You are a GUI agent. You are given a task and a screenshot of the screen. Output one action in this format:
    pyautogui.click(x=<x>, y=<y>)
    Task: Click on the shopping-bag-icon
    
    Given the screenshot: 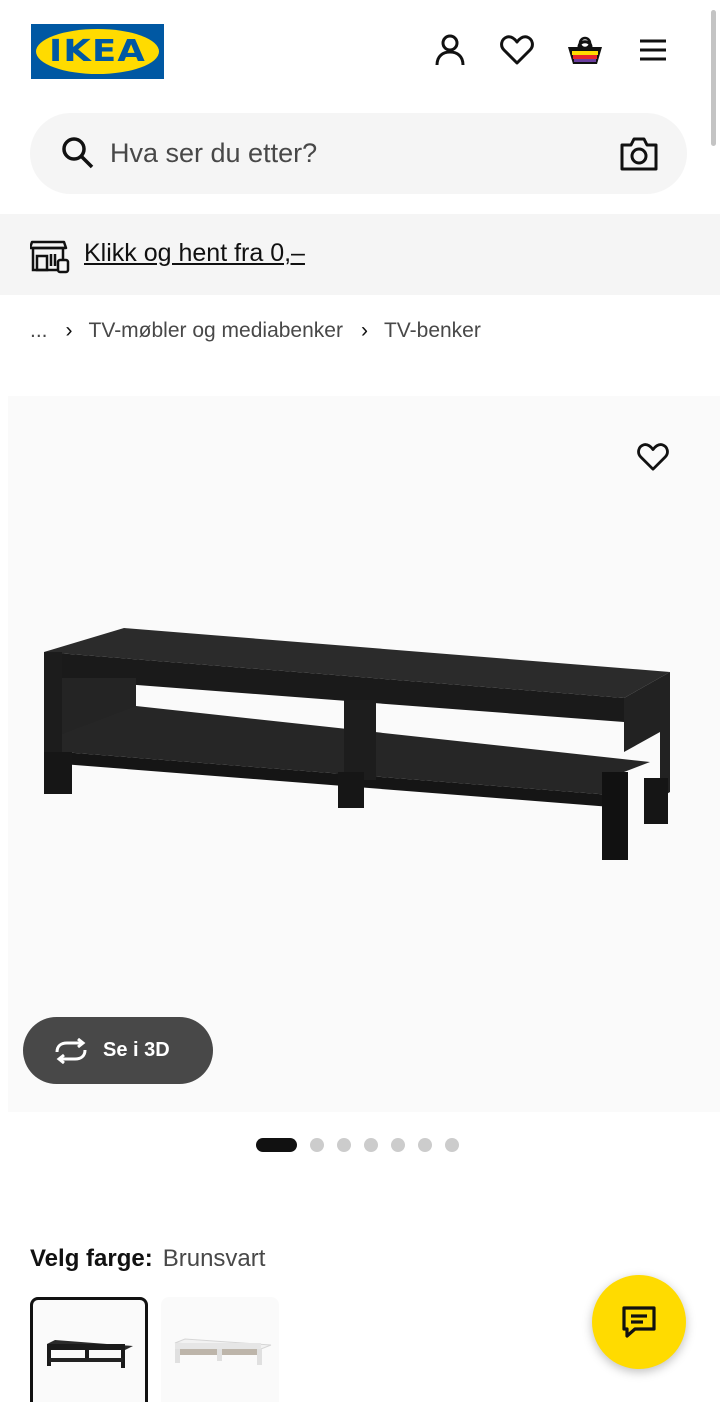 What is the action you would take?
    pyautogui.click(x=585, y=50)
    